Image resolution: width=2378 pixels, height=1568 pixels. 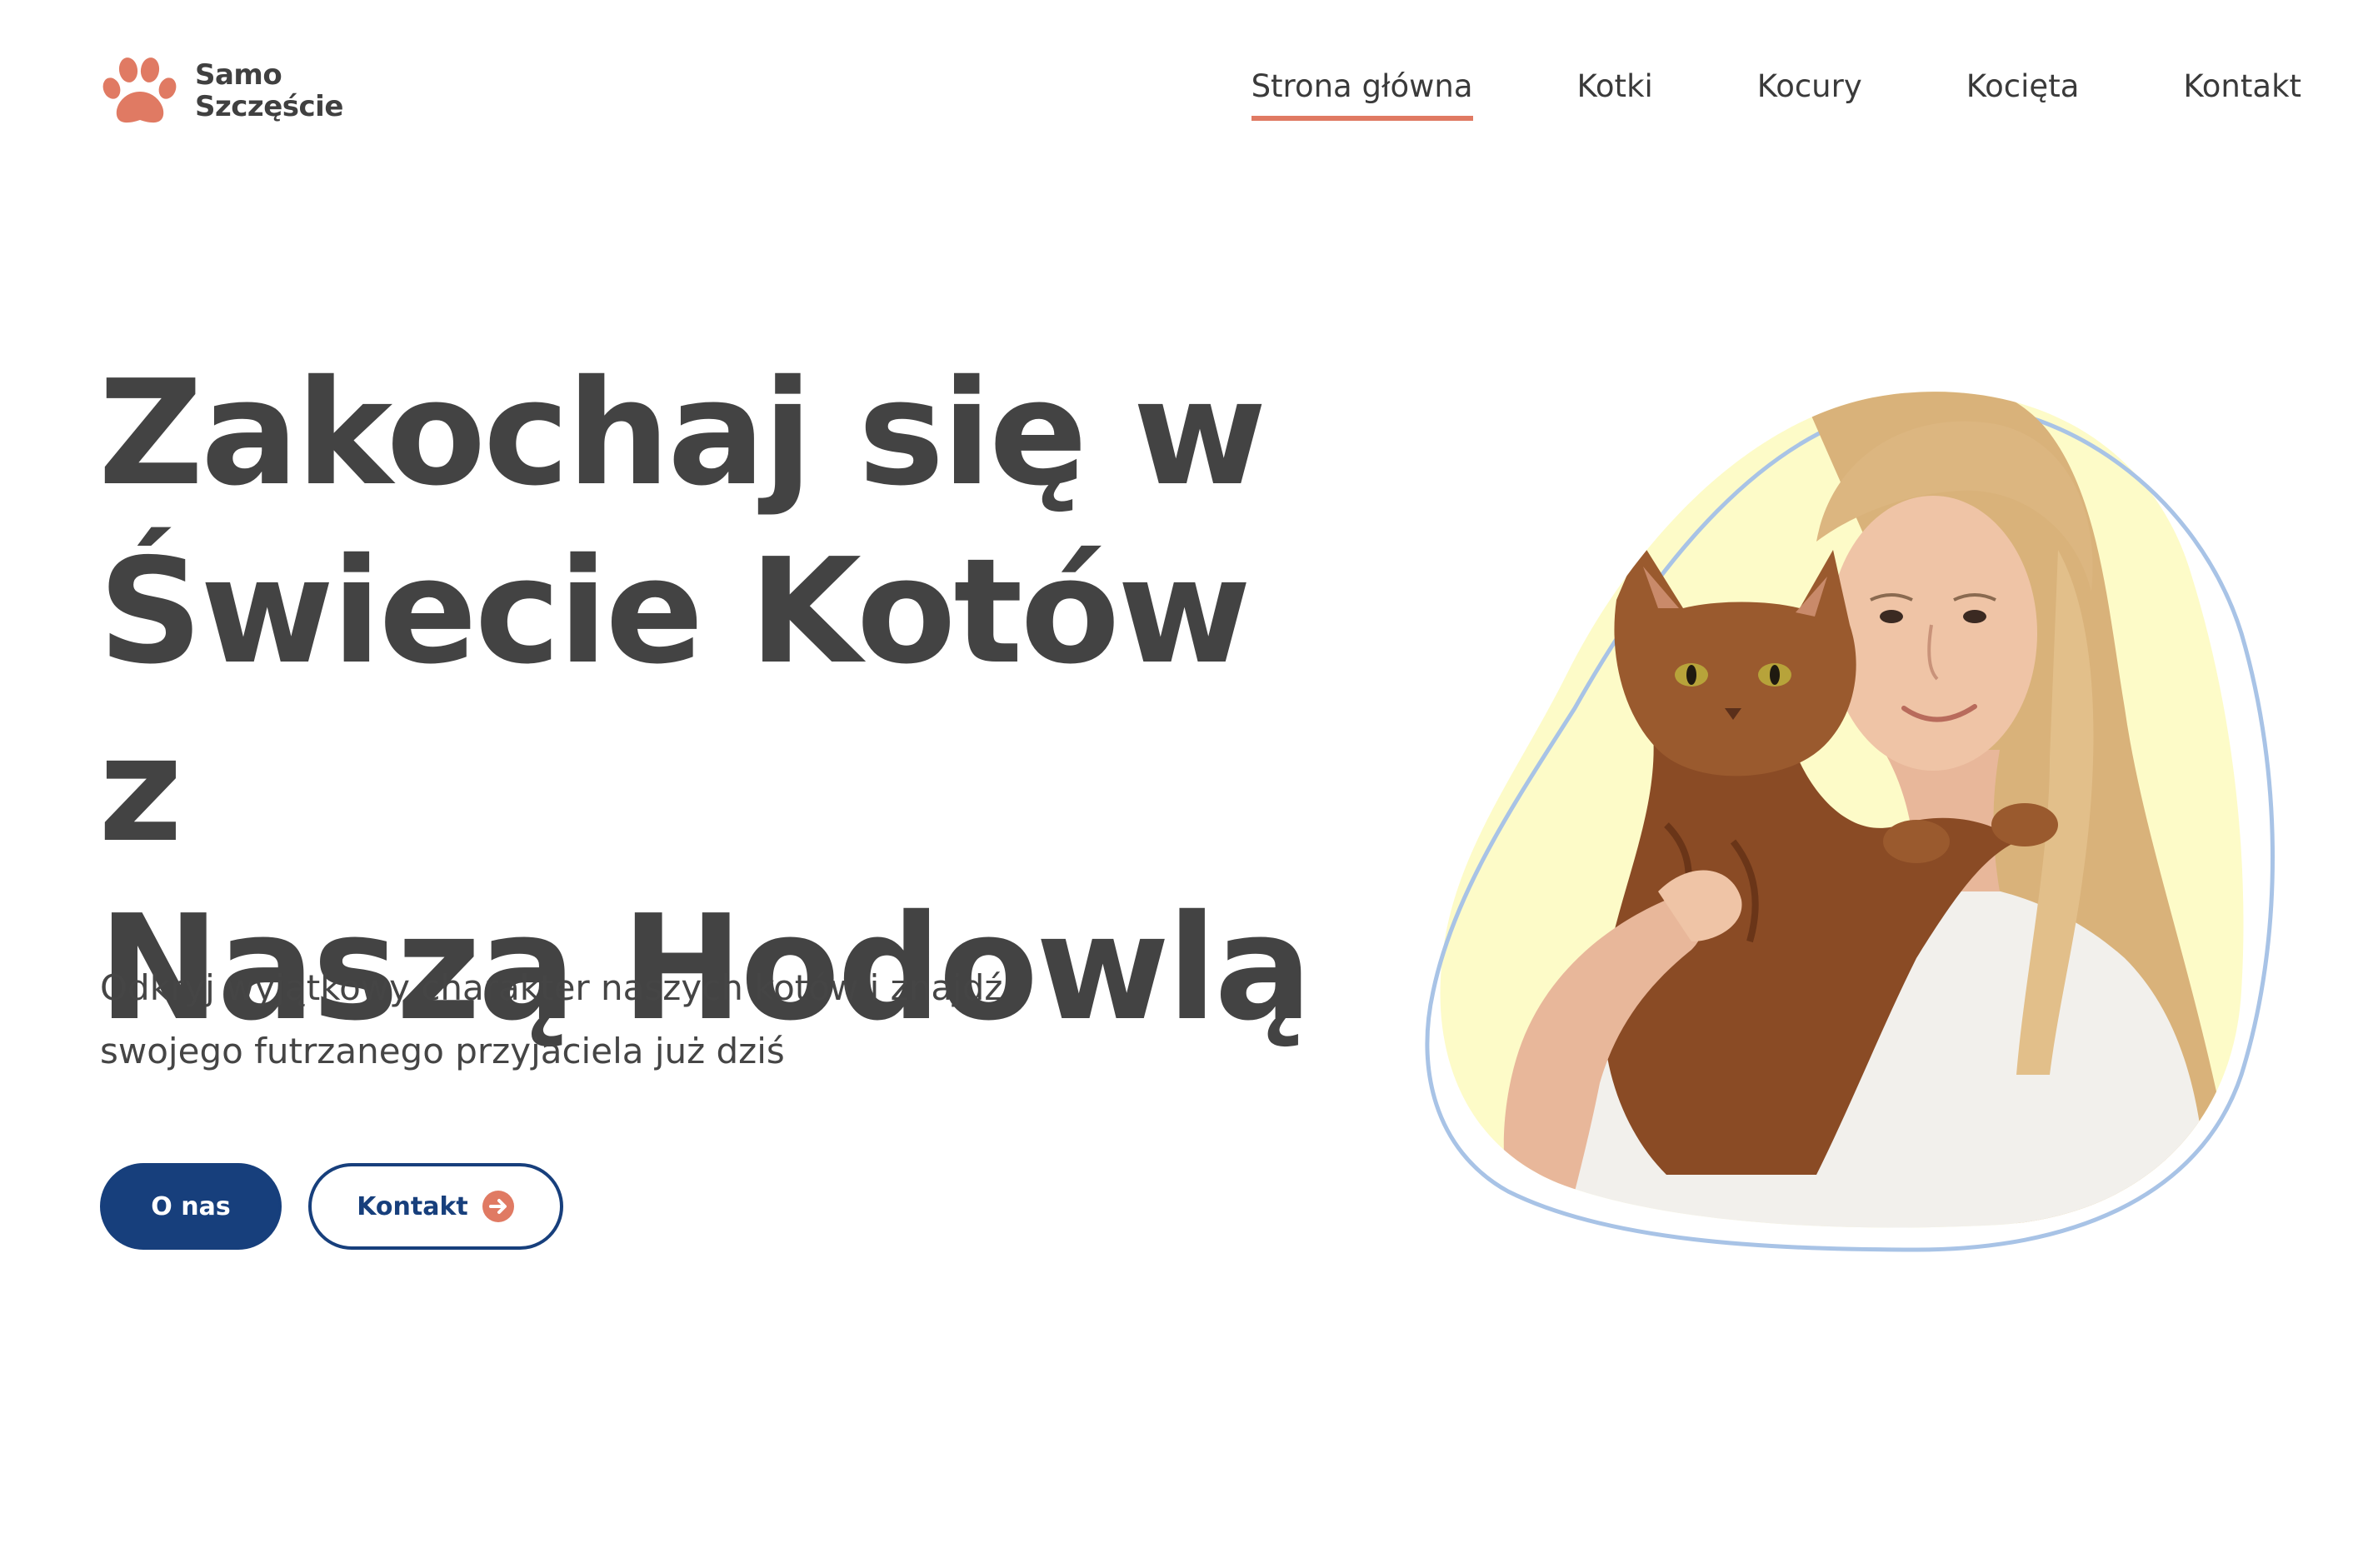 What do you see at coordinates (443, 1051) in the screenshot?
I see `hero-subtitle-line2: swojego futrzanego przyjaciela już dziś` at bounding box center [443, 1051].